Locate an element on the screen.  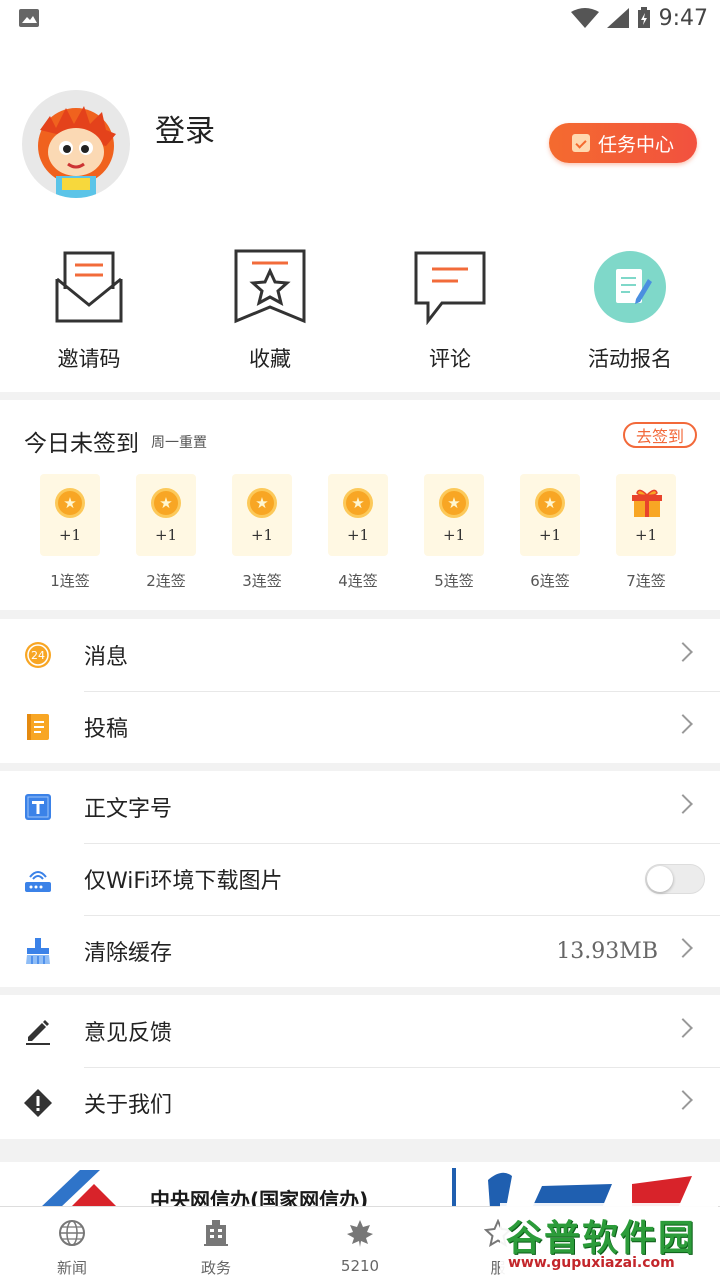
quick-action-signup: 活动报名 is located at coordinates (630, 311).